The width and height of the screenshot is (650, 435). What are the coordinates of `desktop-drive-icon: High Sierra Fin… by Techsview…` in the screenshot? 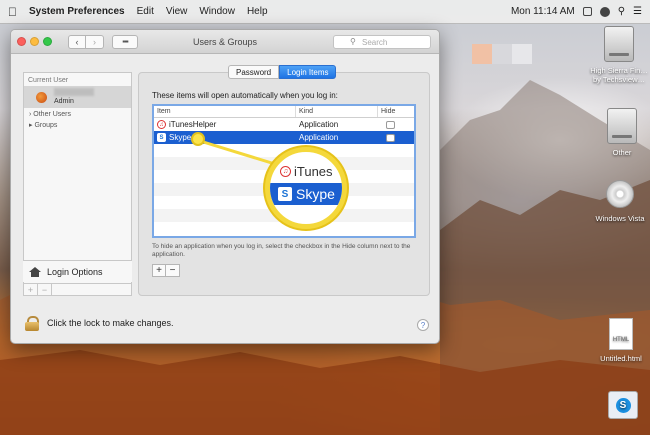 It's located at (619, 55).